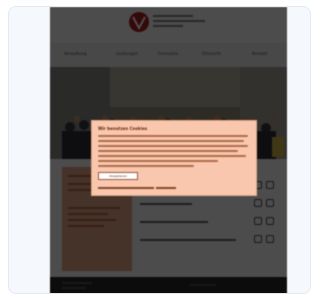 This screenshot has width=320, height=300. Describe the element at coordinates (166, 188) in the screenshot. I see `imprint-link` at that location.